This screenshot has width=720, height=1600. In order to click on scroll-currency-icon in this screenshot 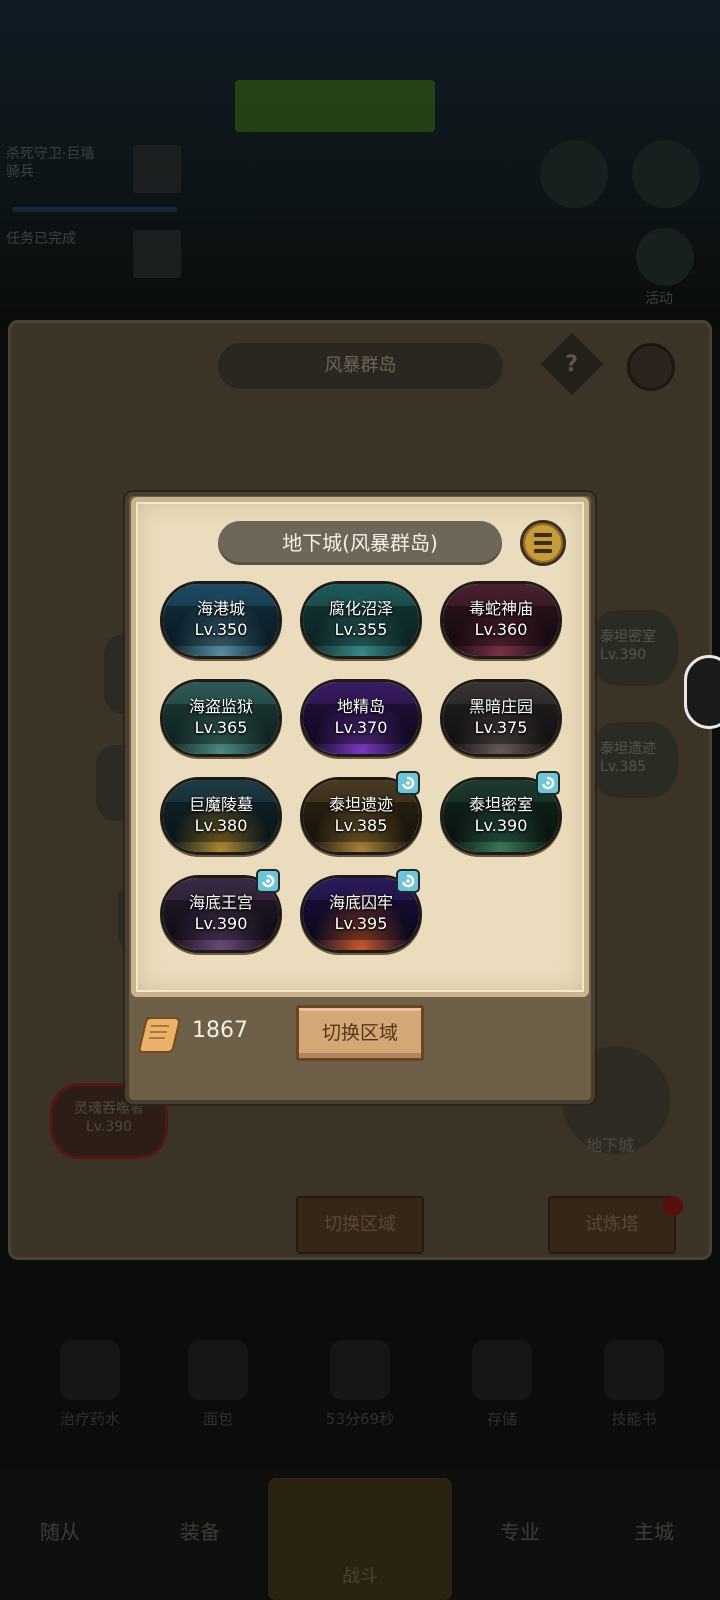, I will do `click(160, 1035)`.